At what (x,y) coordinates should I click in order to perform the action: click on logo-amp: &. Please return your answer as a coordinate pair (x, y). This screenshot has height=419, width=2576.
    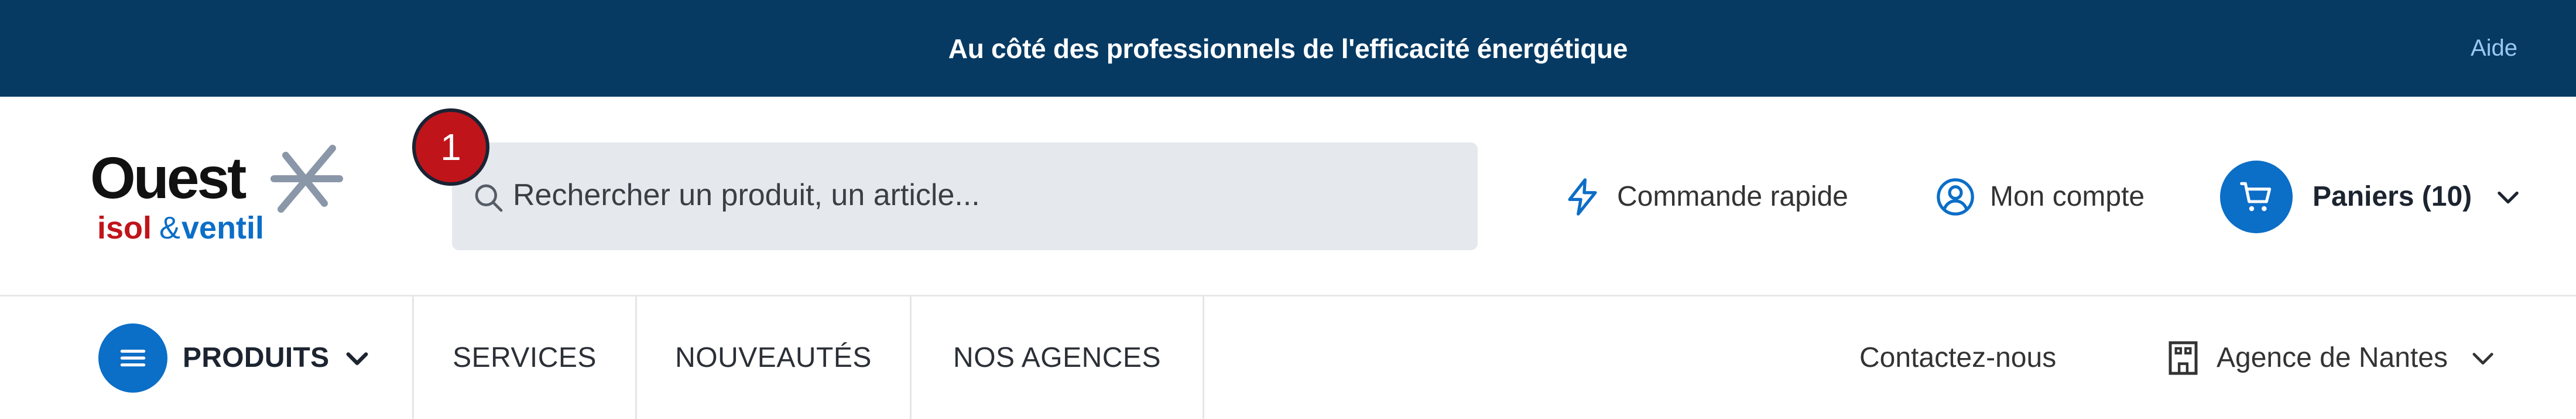
    Looking at the image, I should click on (169, 228).